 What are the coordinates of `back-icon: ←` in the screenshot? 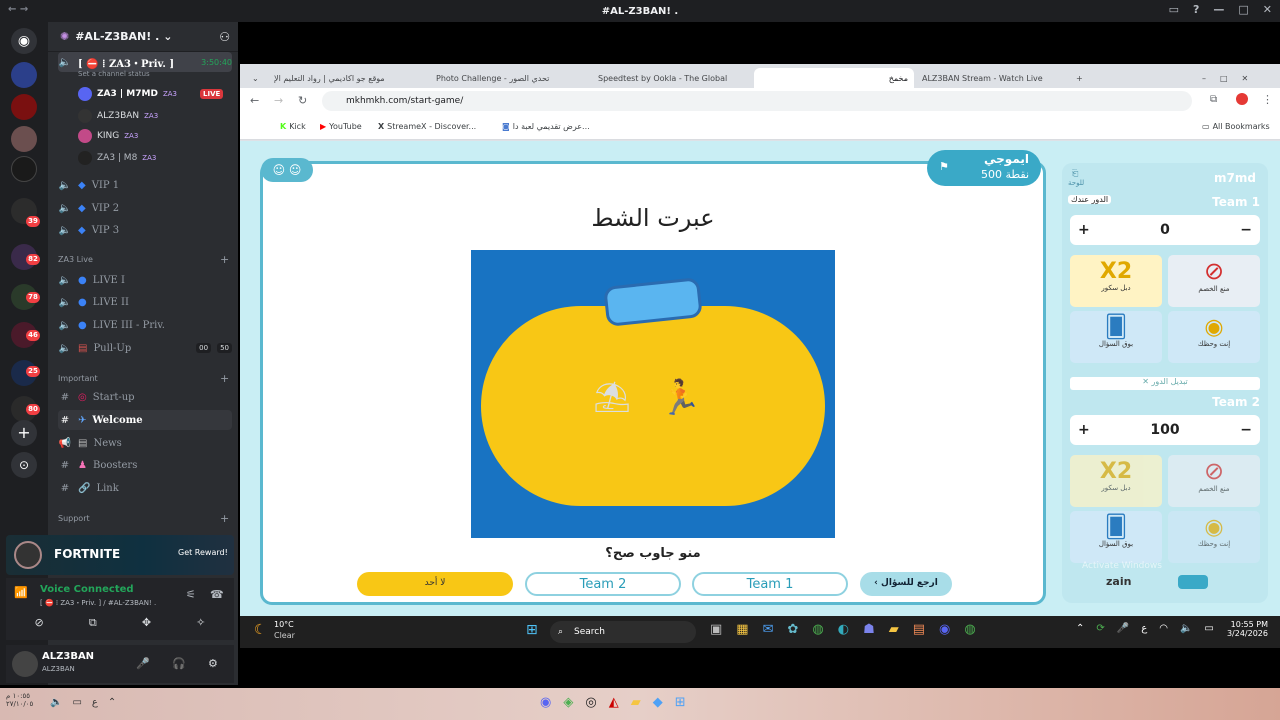 It's located at (254, 100).